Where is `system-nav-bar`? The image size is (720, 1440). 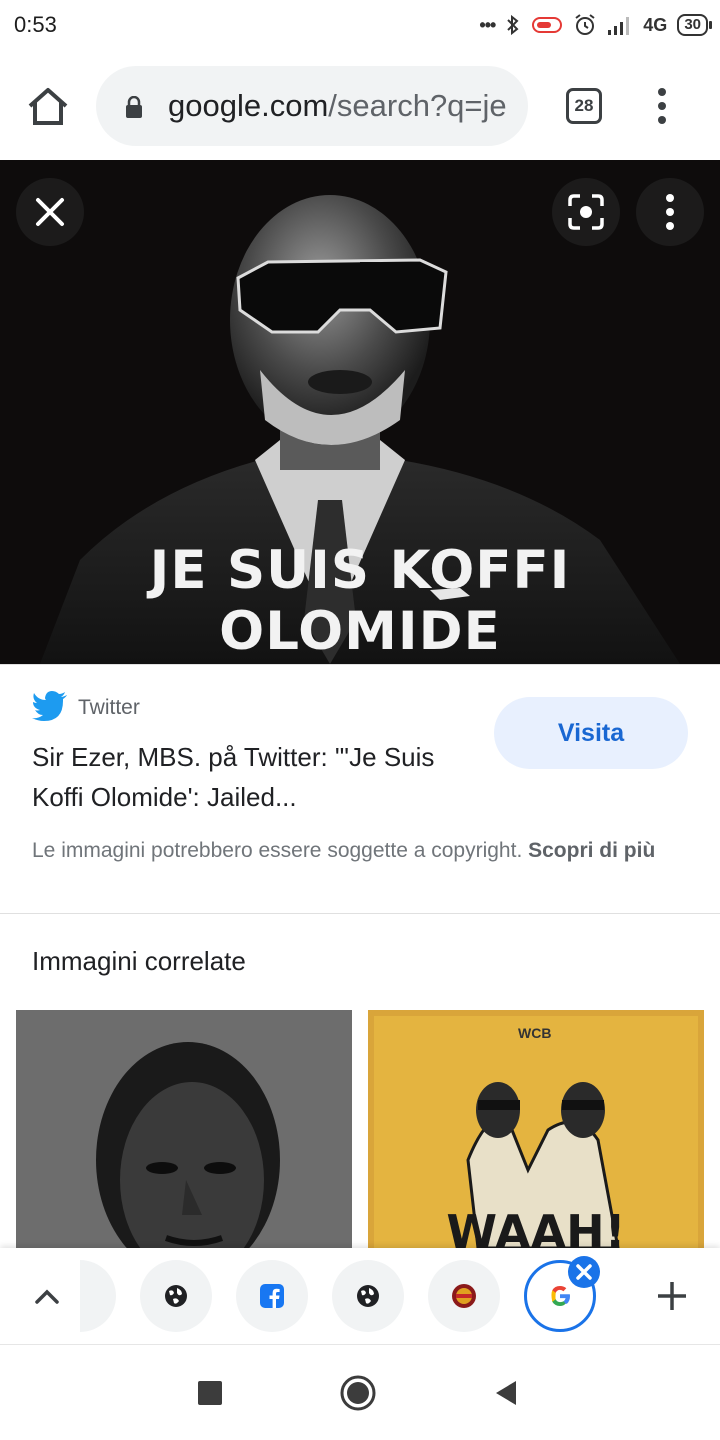 system-nav-bar is located at coordinates (360, 1392).